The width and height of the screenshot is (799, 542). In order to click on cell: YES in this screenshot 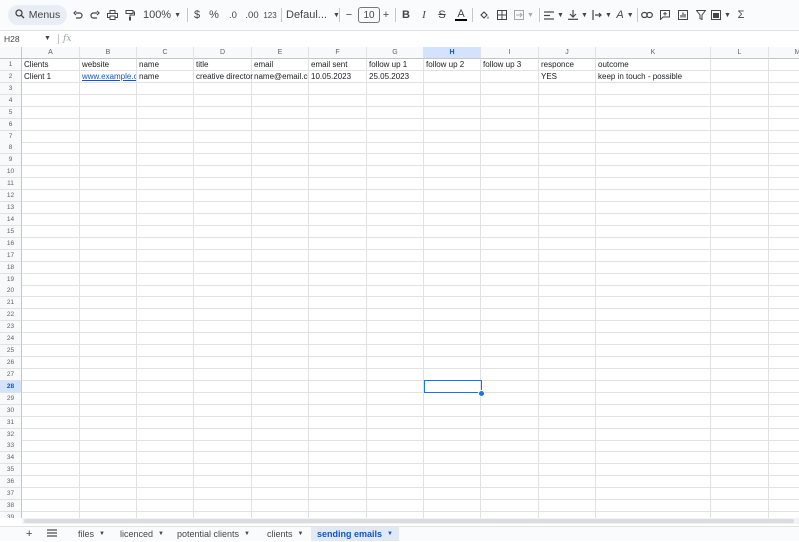, I will do `click(567, 76)`.